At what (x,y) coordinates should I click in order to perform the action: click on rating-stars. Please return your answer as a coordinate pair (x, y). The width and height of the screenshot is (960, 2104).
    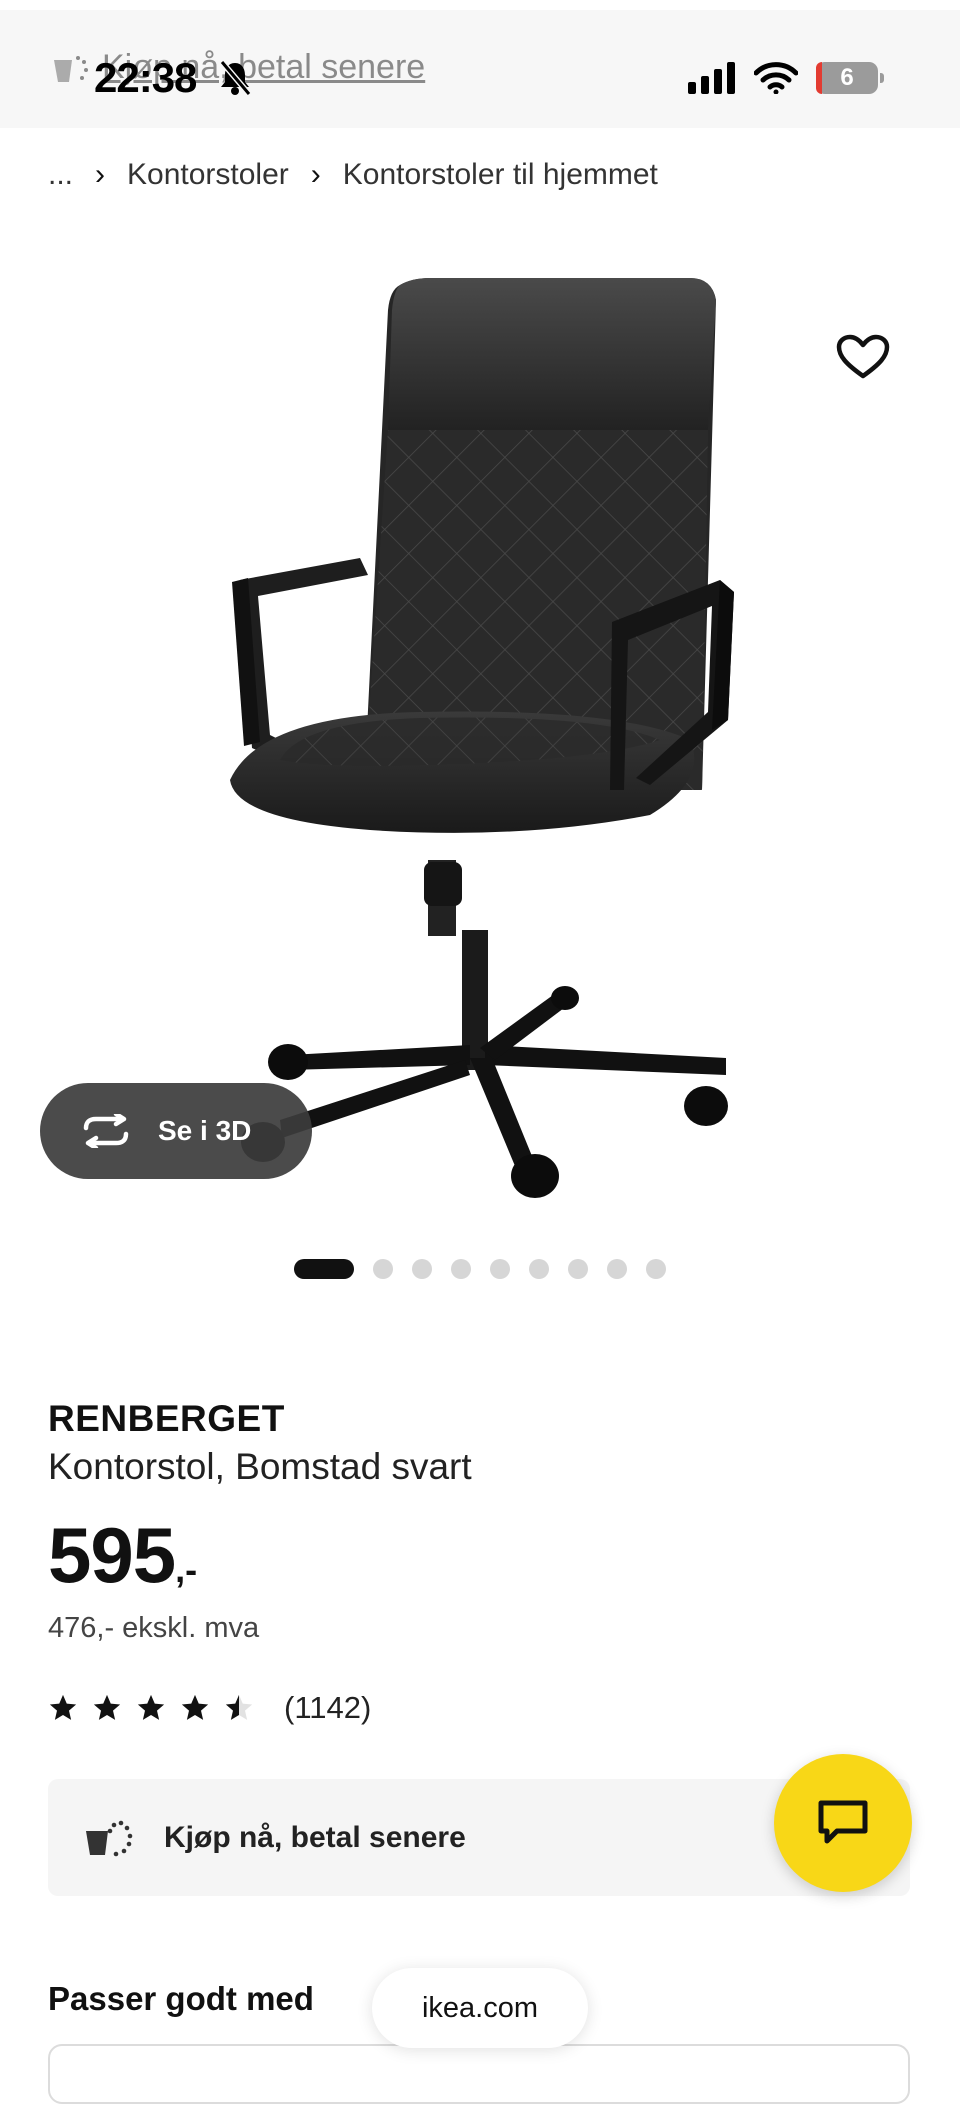
    Looking at the image, I should click on (151, 1708).